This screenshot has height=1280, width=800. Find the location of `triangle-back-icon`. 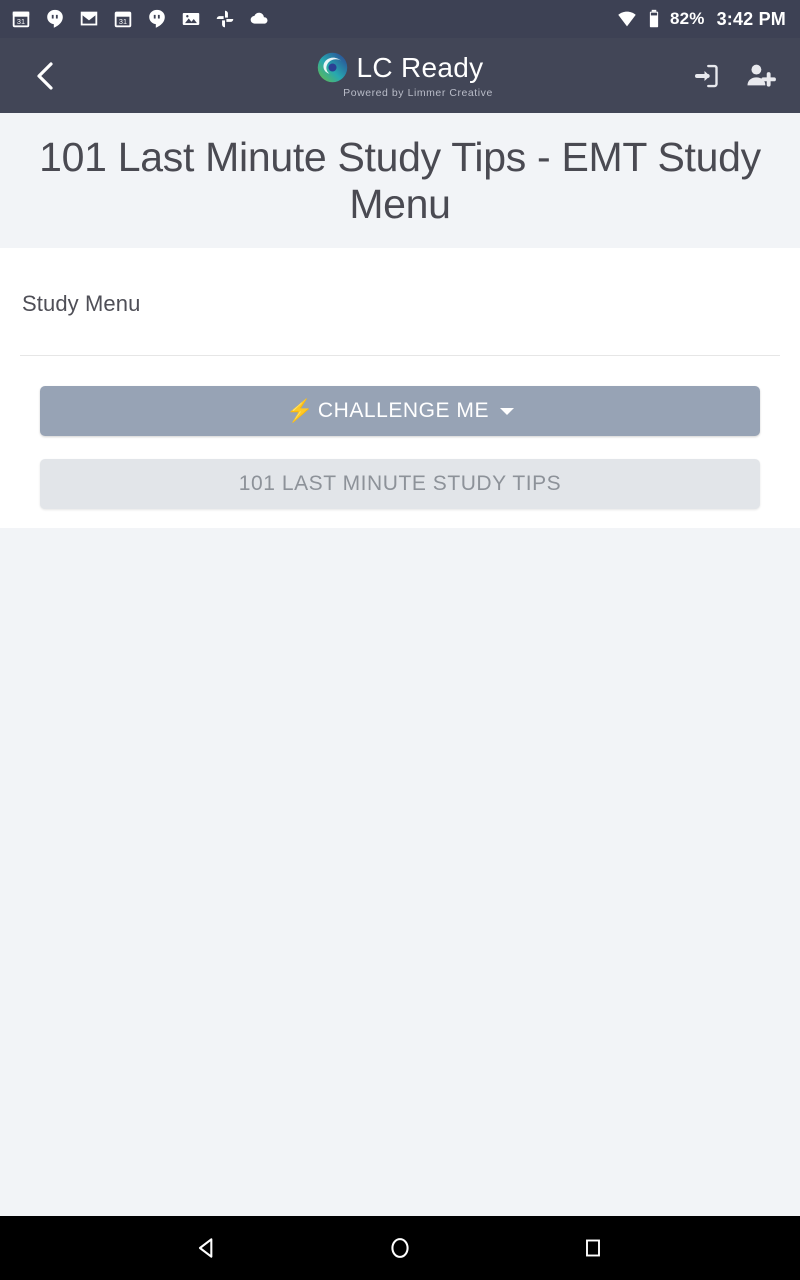

triangle-back-icon is located at coordinates (205, 1248).